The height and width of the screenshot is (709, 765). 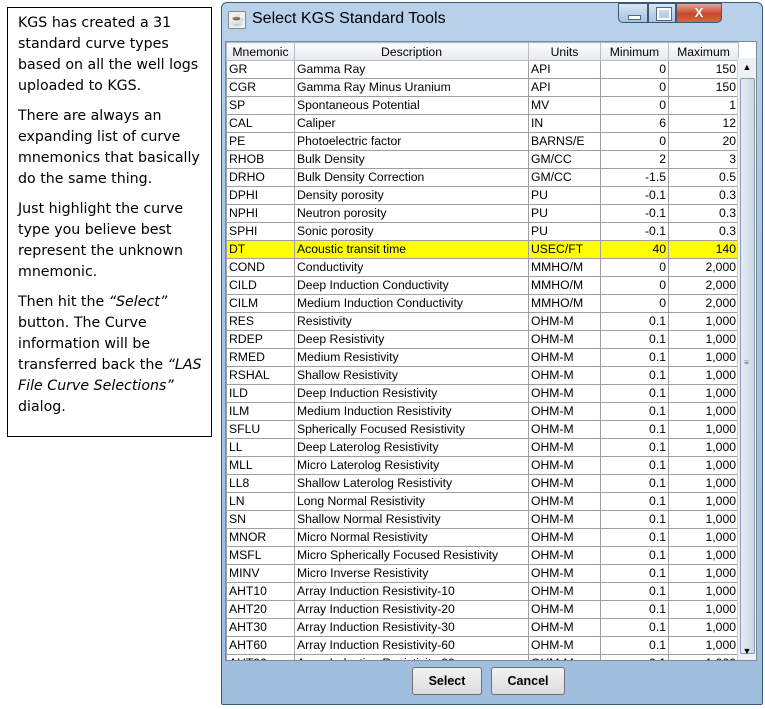 I want to click on table-row: SPHI Sonic porosity PU -0.1 0.3, so click(x=482, y=231).